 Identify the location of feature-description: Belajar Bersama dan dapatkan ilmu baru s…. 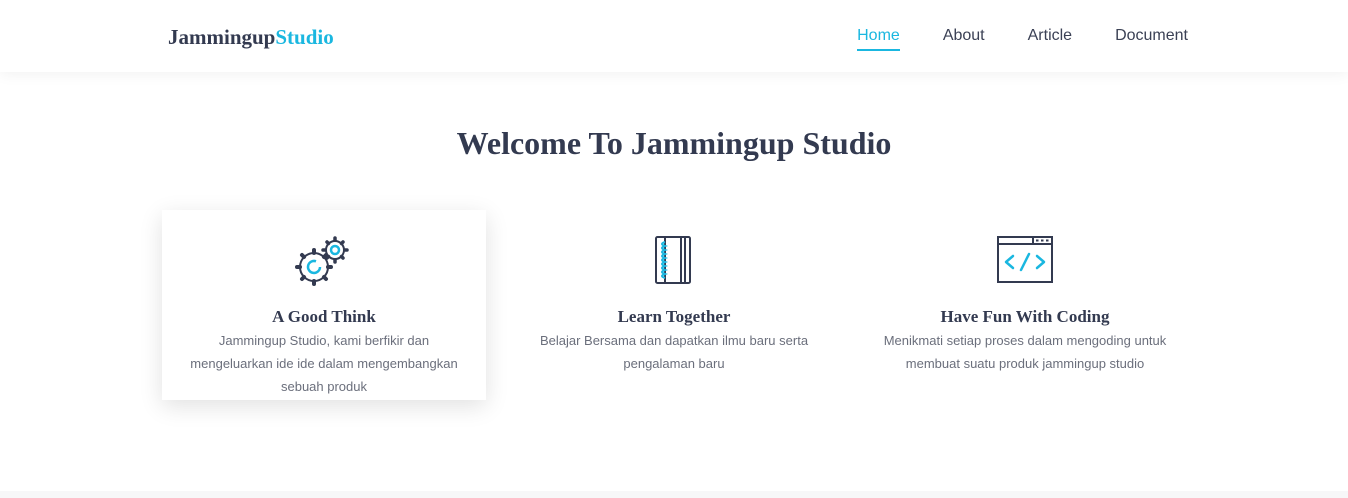
(674, 352).